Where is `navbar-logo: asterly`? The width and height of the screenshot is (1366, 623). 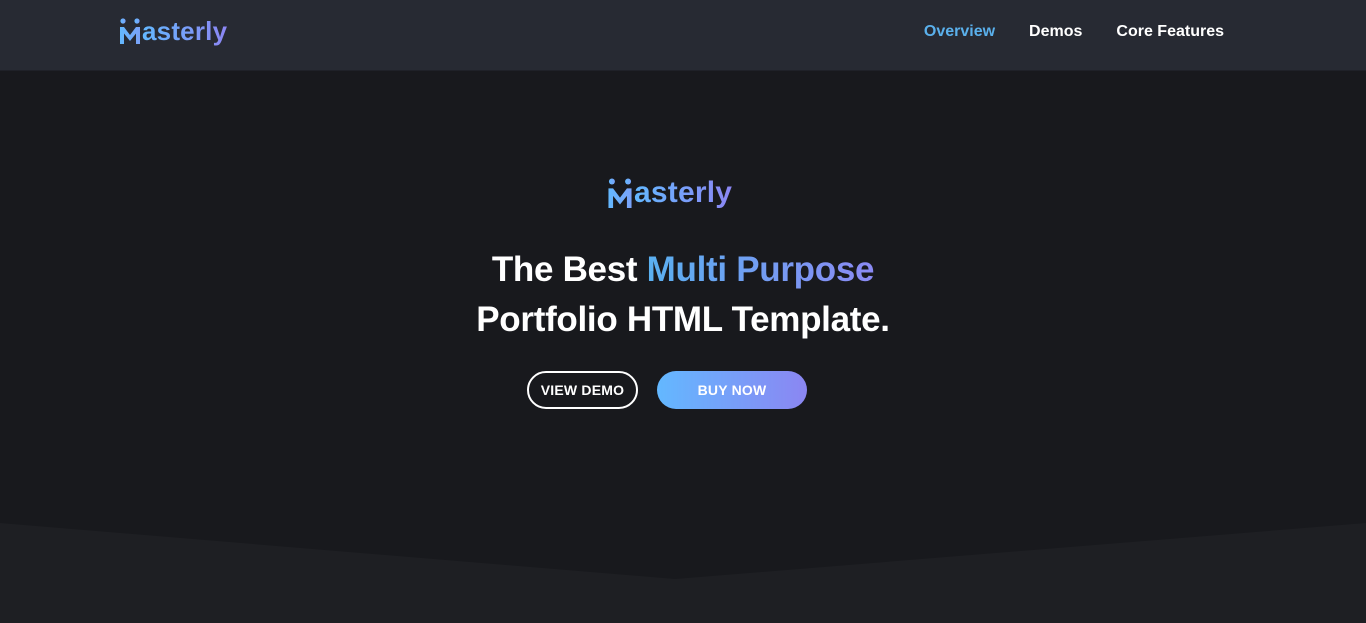
navbar-logo: asterly is located at coordinates (173, 31).